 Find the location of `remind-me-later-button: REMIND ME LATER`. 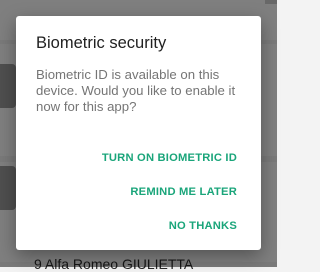

remind-me-later-button: REMIND ME LATER is located at coordinates (183, 197).